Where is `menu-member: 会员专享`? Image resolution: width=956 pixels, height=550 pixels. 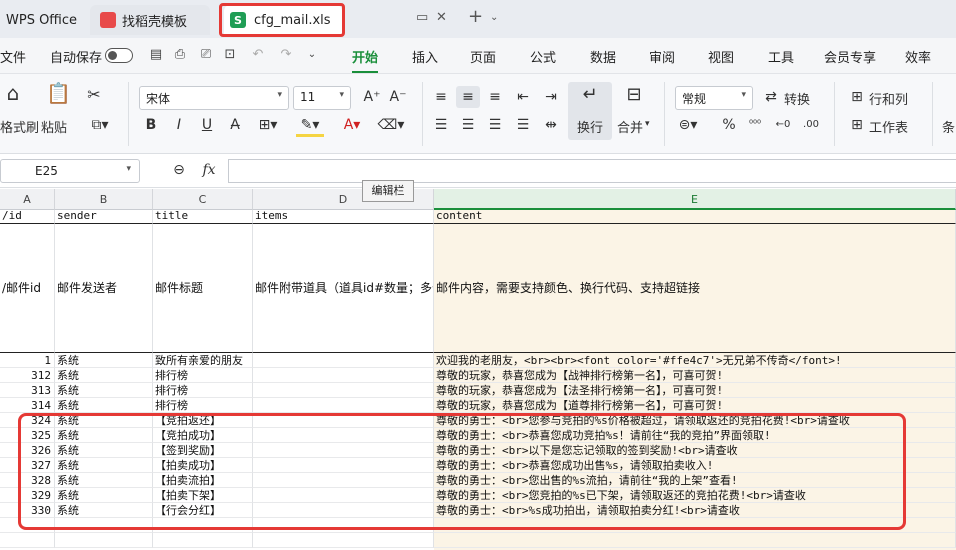 menu-member: 会员专享 is located at coordinates (850, 56).